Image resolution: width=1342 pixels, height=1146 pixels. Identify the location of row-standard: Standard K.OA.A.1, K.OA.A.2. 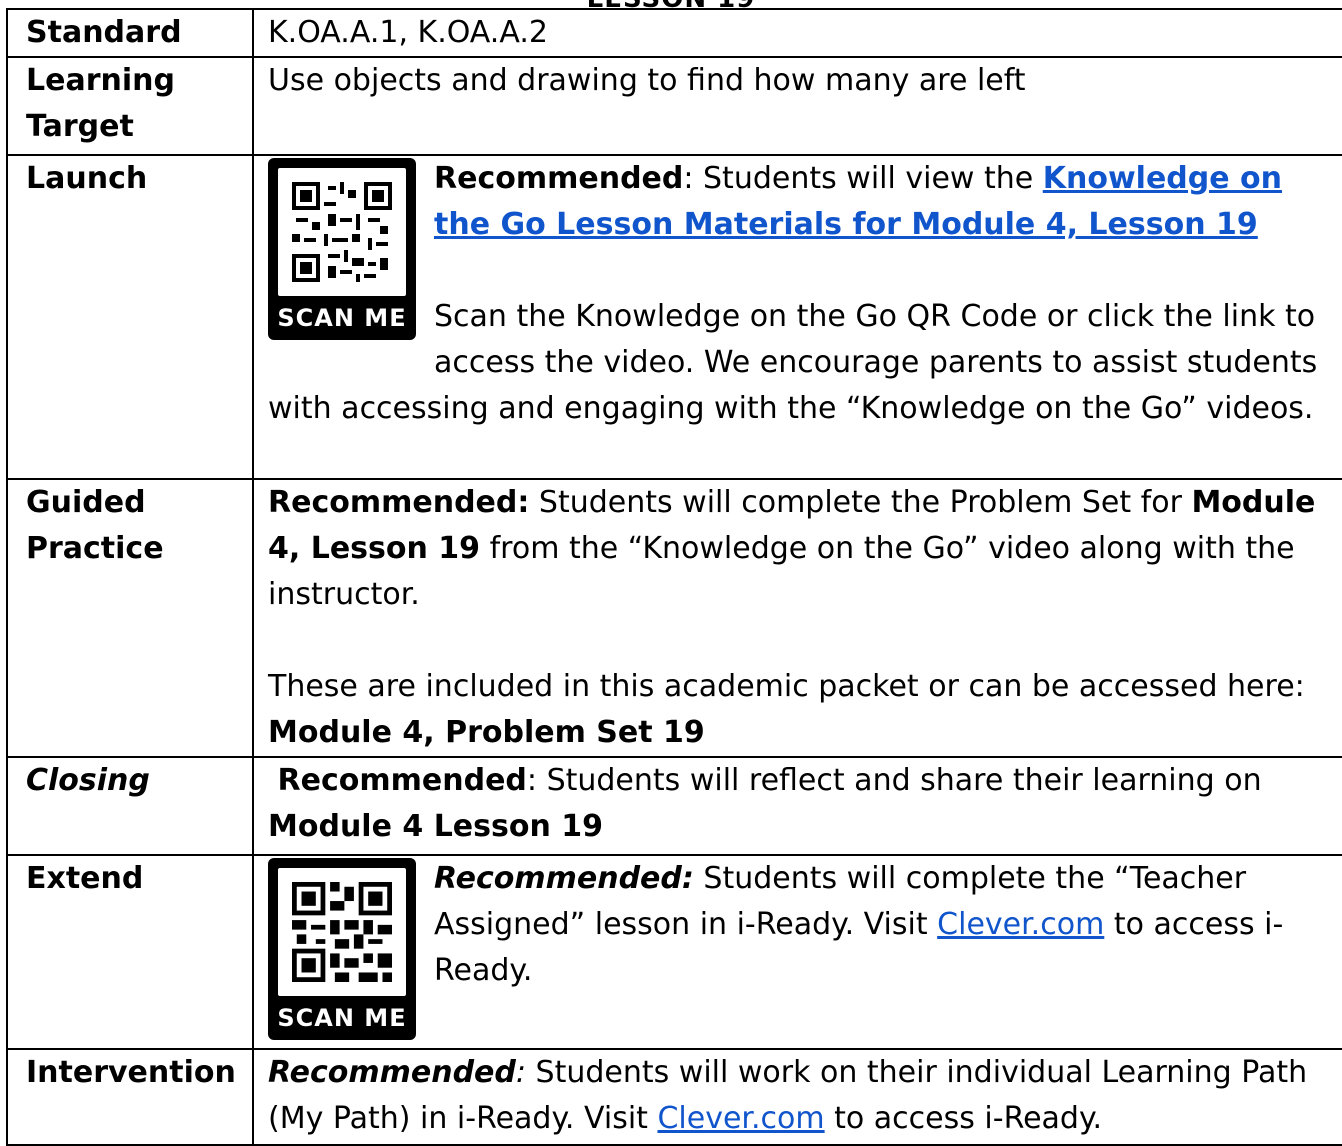
(674, 33).